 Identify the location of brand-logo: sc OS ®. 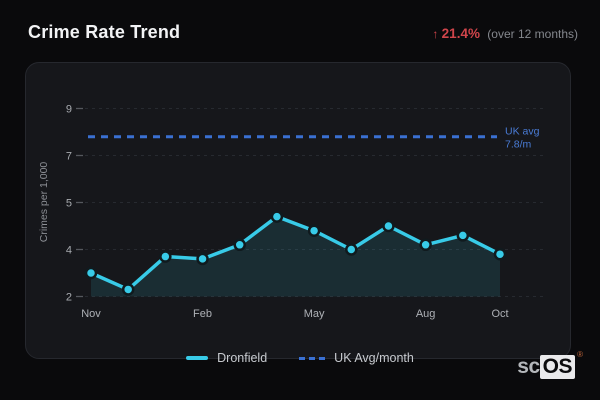
(550, 365).